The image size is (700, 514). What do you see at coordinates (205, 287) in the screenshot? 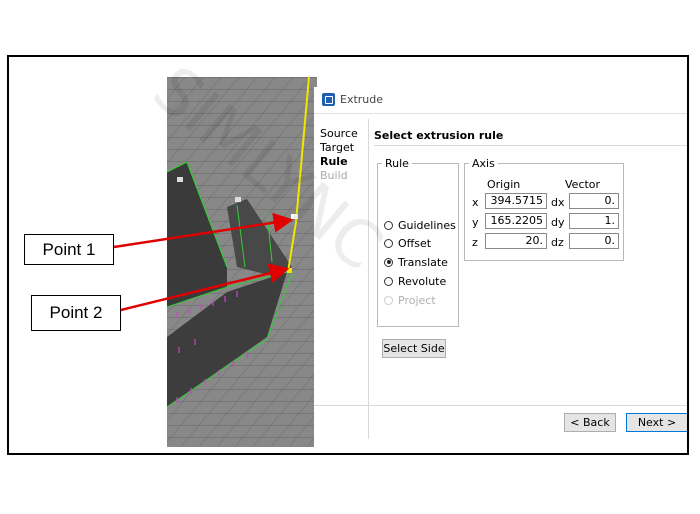
I see `point-2-arrow` at bounding box center [205, 287].